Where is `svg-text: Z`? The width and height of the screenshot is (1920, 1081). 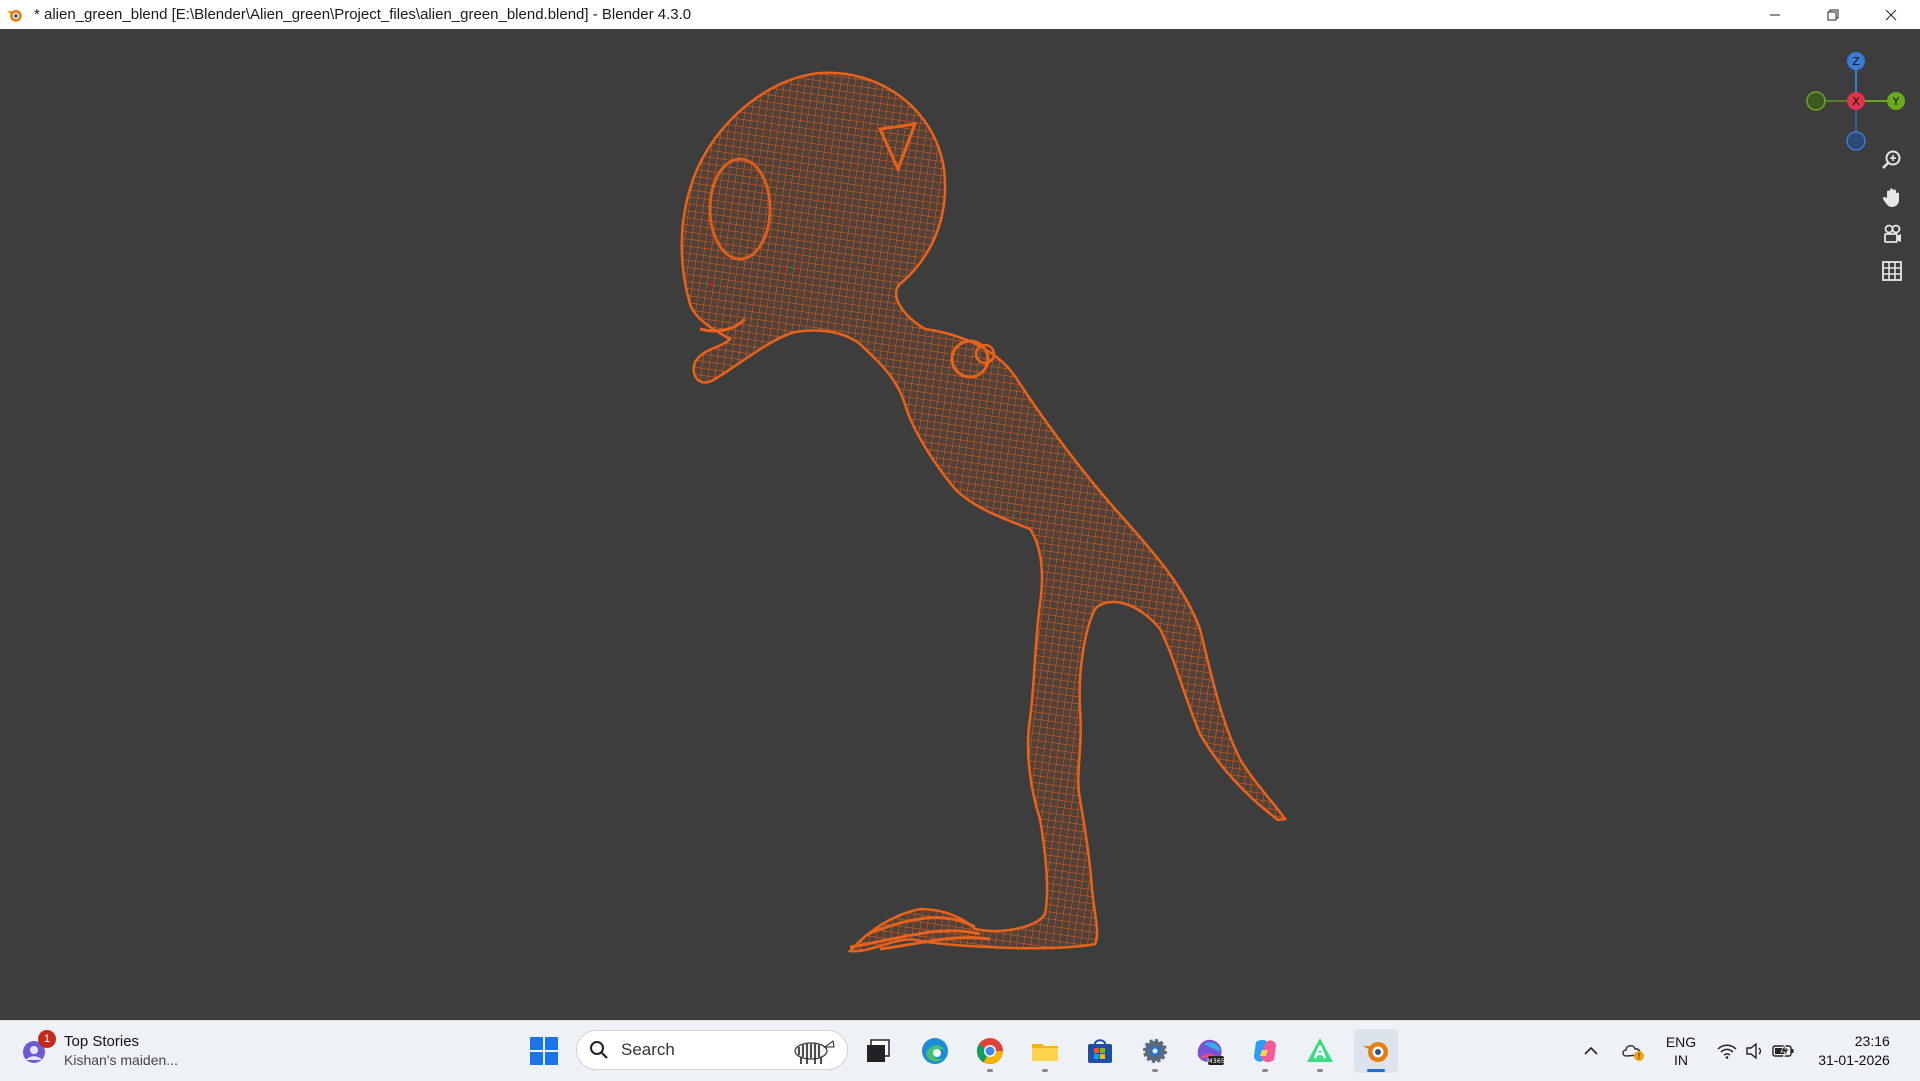
svg-text: Z is located at coordinates (1856, 61).